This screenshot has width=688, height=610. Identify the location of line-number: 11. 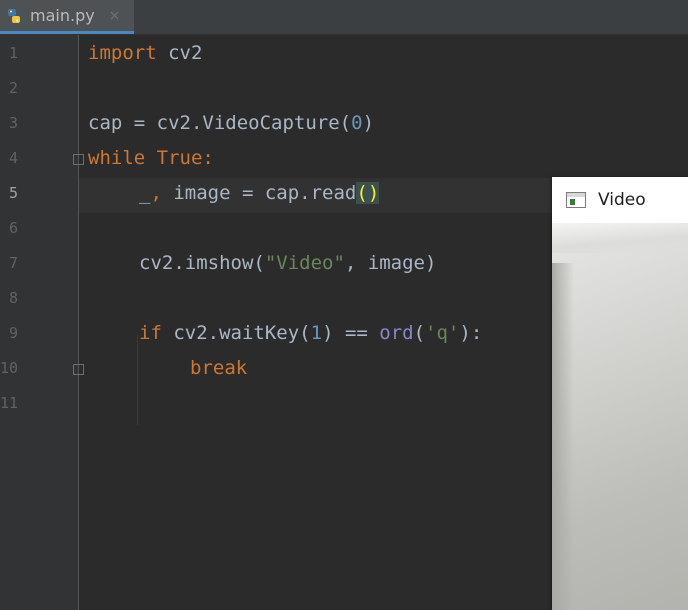
(9, 403).